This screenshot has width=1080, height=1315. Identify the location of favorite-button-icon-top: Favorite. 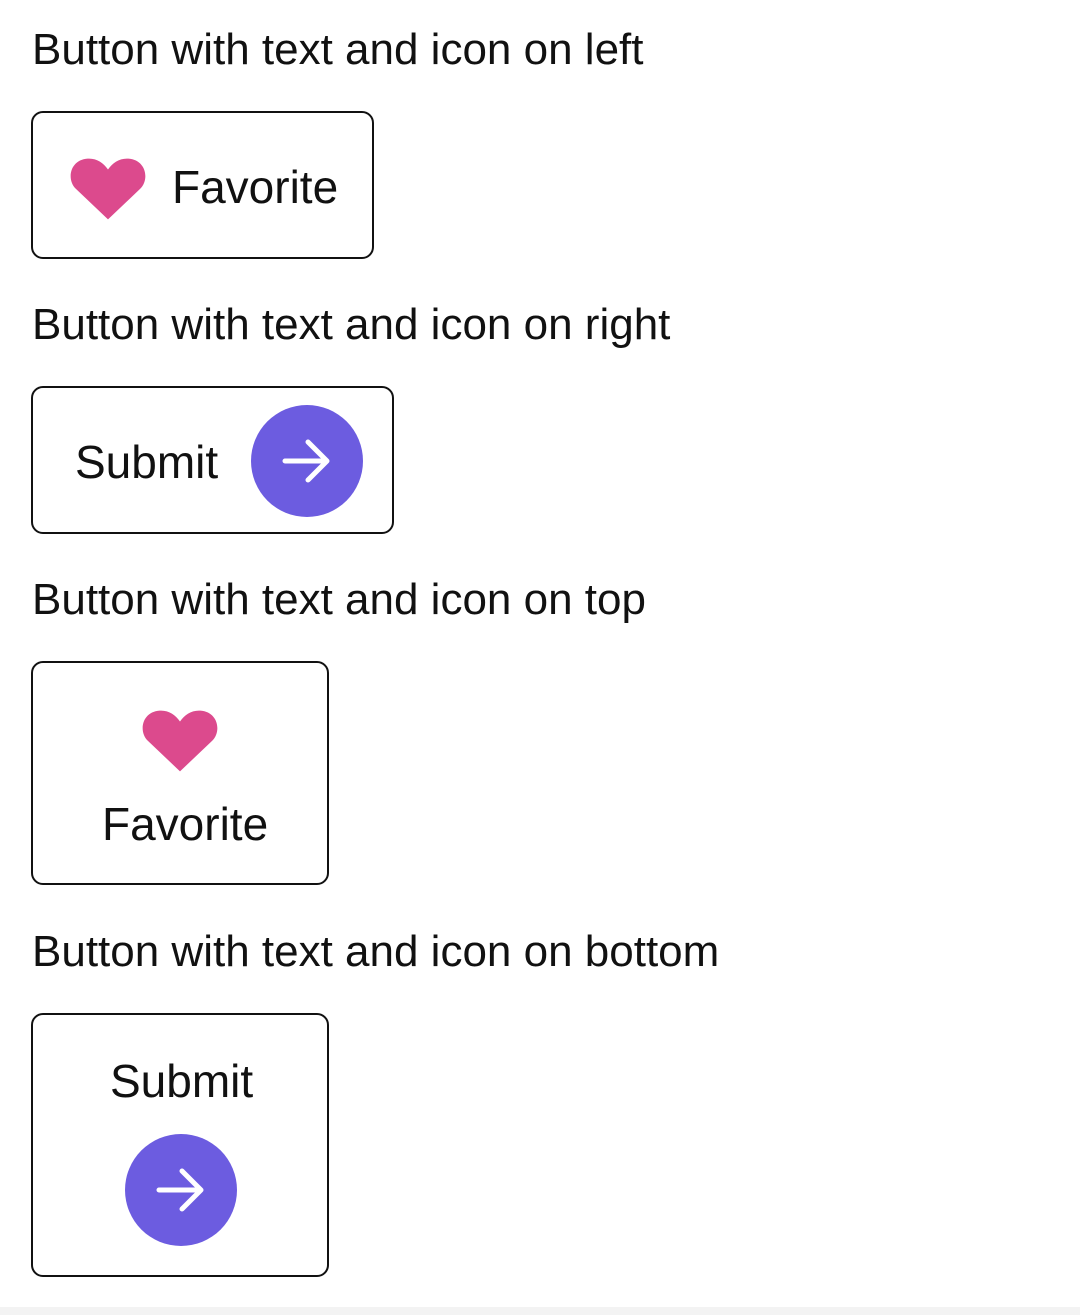
(180, 773).